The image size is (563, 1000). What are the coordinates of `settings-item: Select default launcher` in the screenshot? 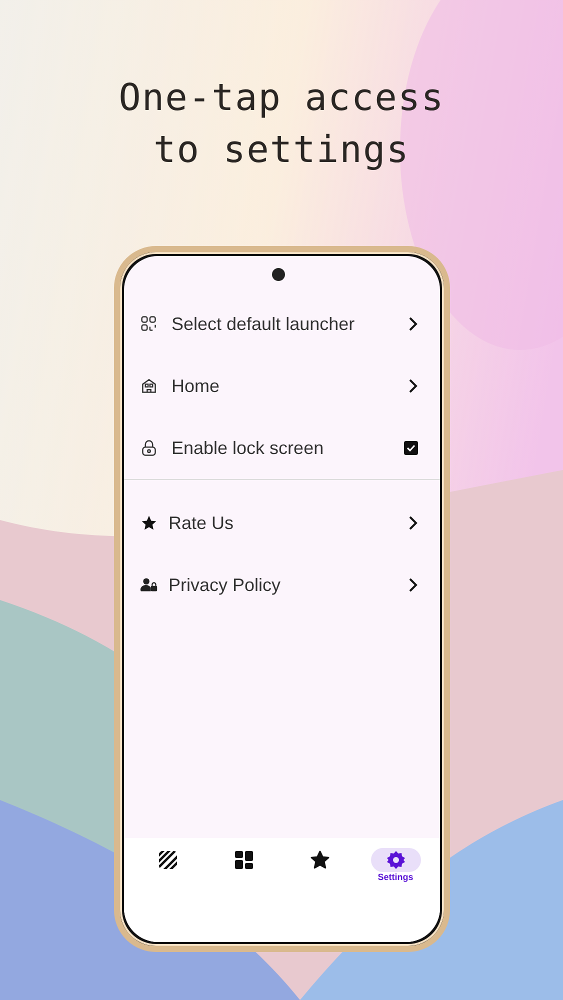 It's located at (282, 324).